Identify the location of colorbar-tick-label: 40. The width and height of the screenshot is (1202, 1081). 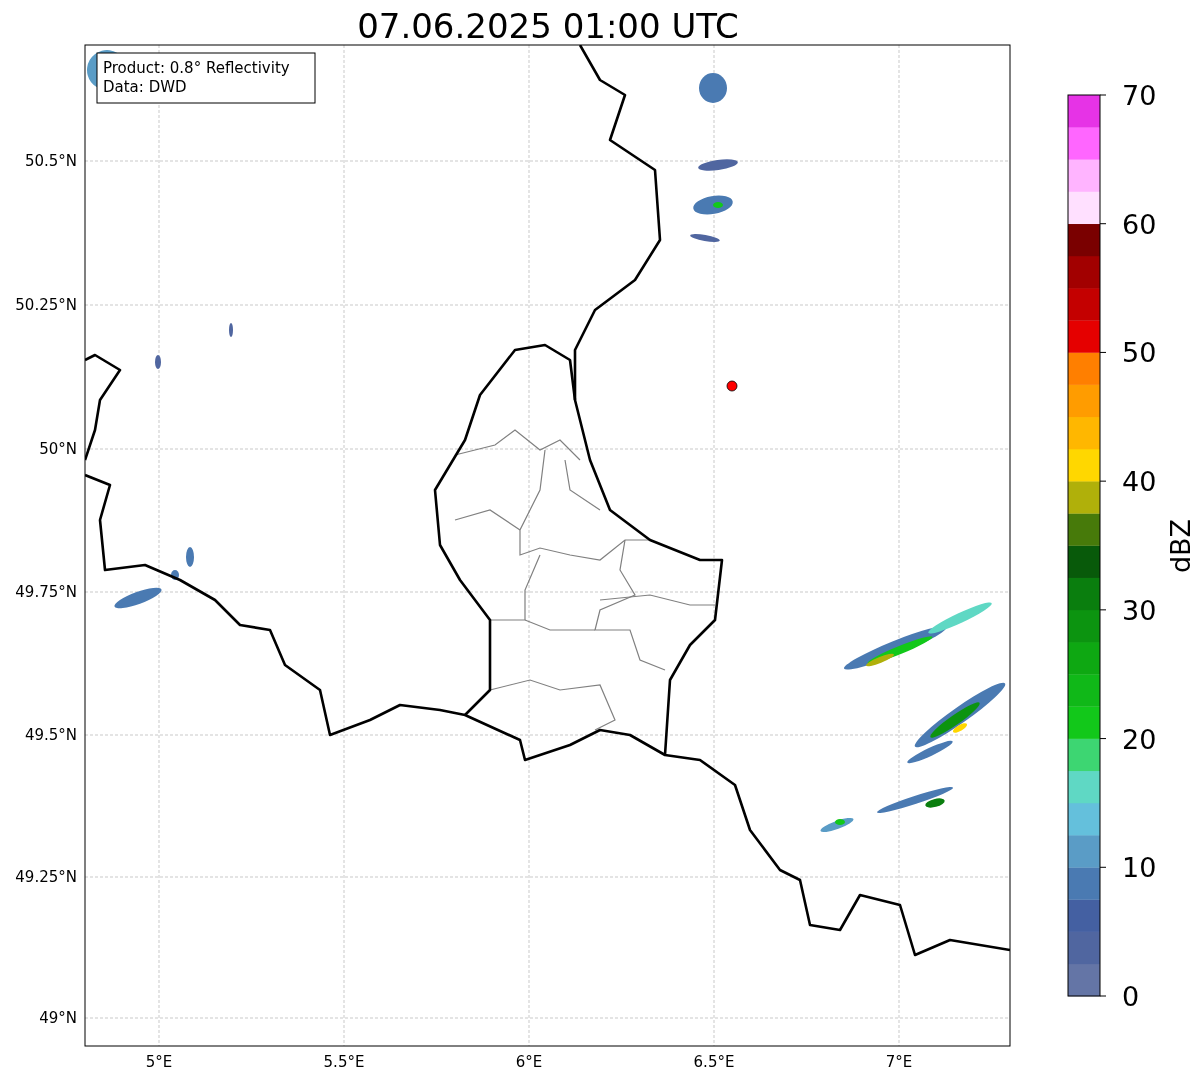
(1139, 482).